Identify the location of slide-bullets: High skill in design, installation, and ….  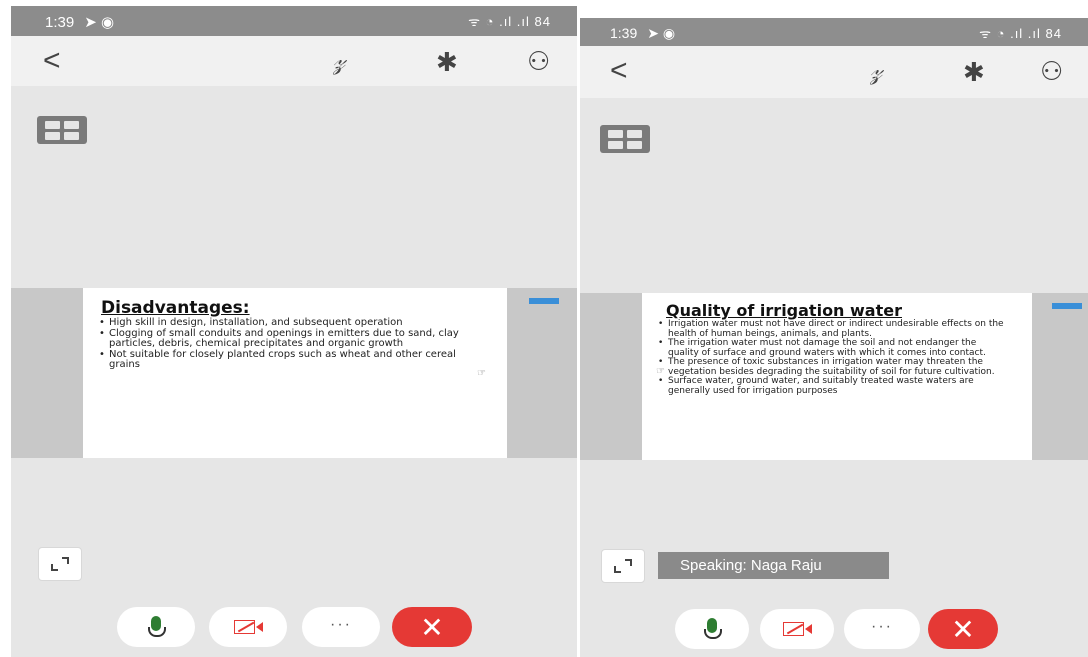
(282, 344).